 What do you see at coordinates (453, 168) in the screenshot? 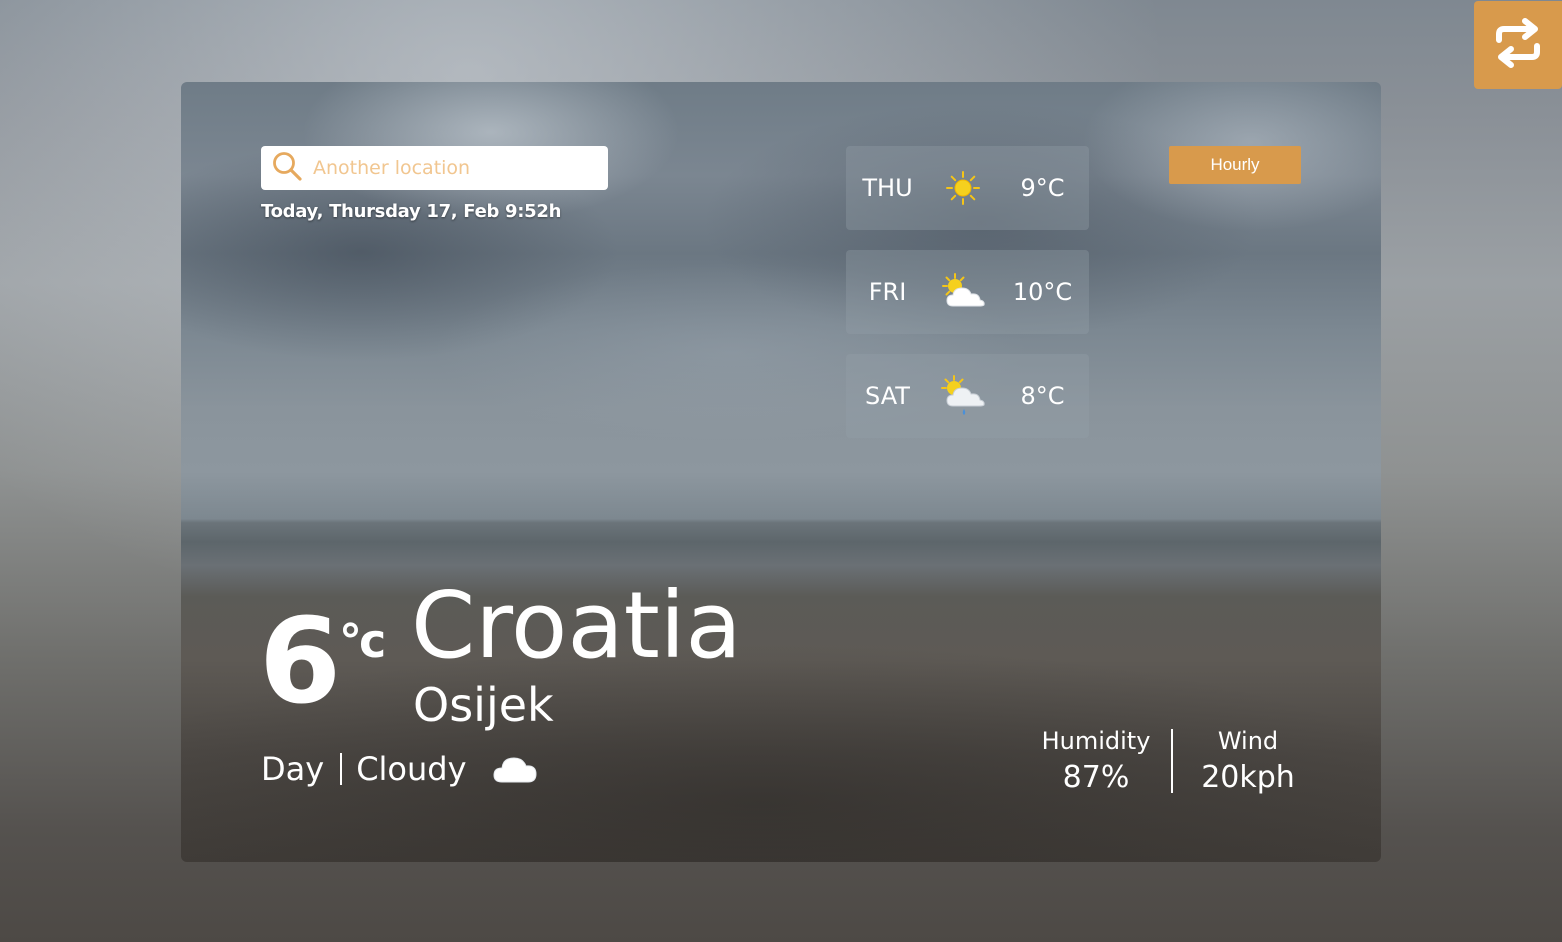
I see `search-input` at bounding box center [453, 168].